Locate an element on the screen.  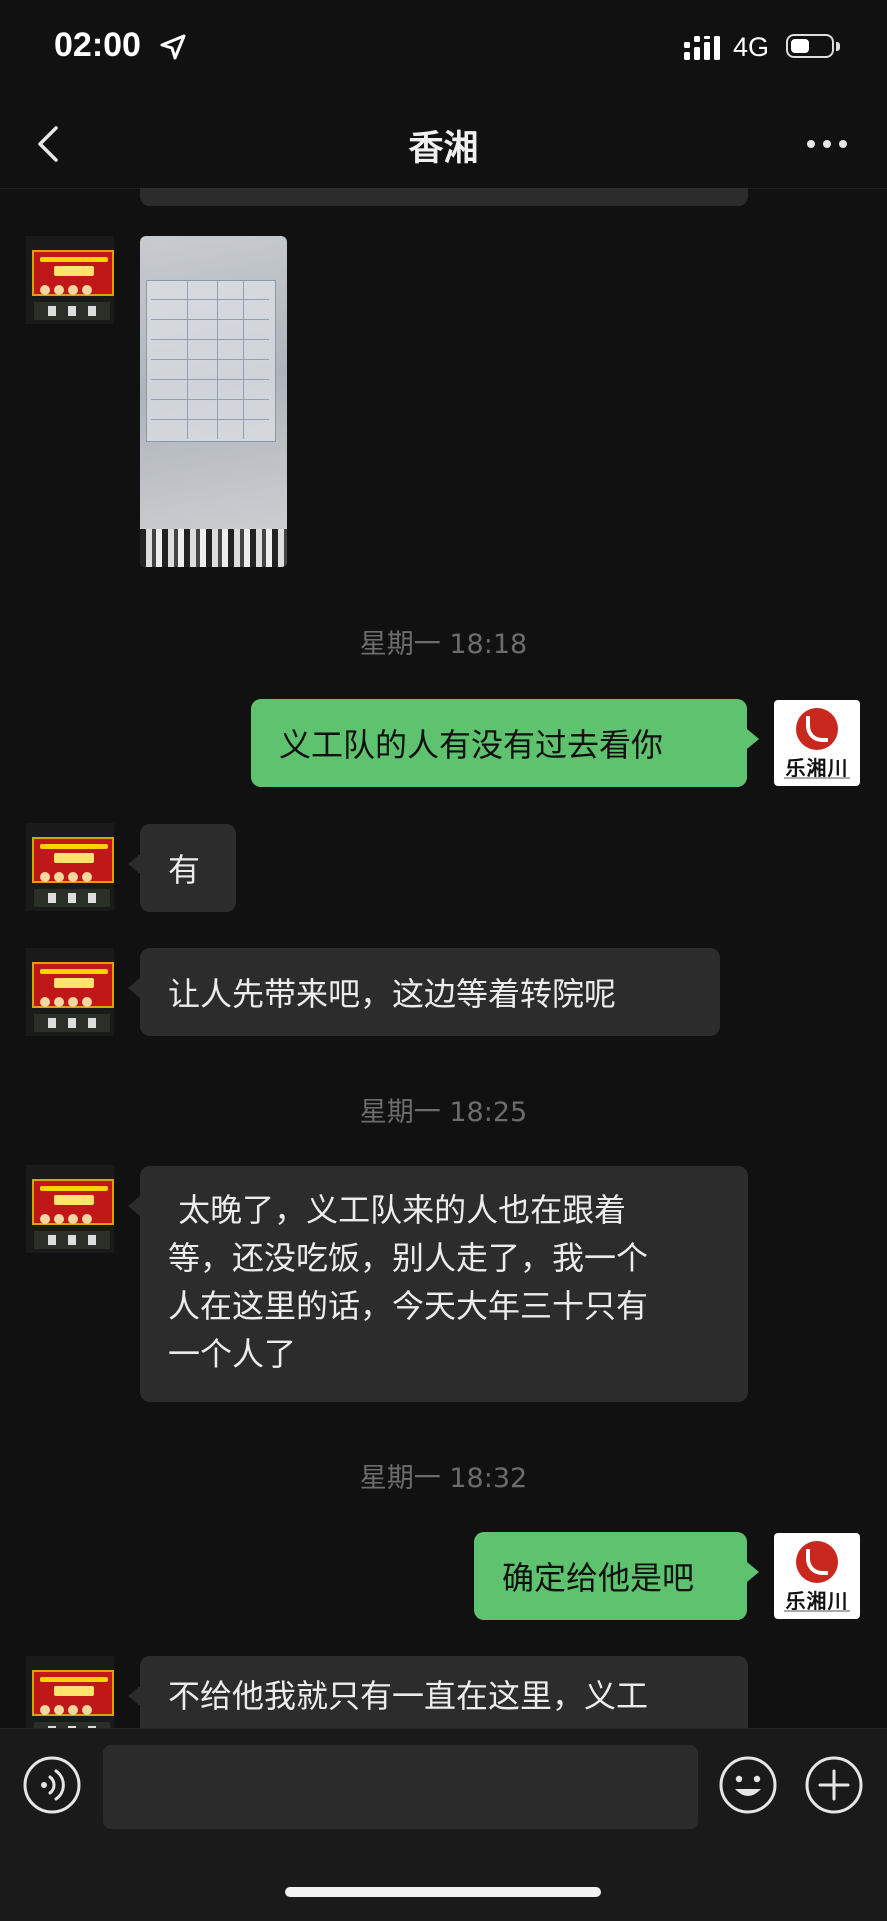
voice-icon is located at coordinates (52, 1785).